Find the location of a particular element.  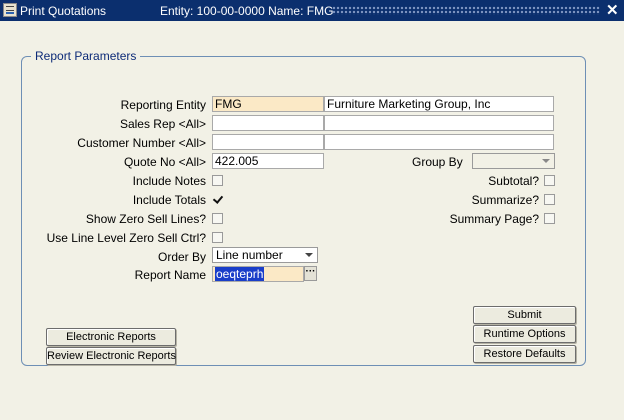

include-notes-label: Include Notes is located at coordinates (169, 181).